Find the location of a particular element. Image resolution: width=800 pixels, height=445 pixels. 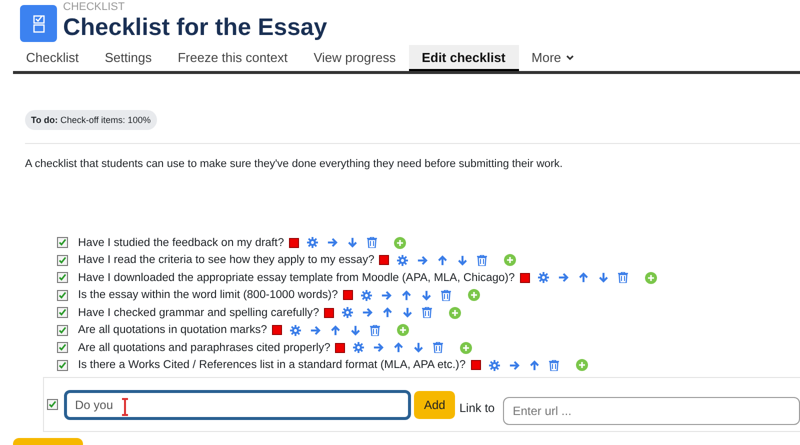

tab: Checklist is located at coordinates (52, 58).